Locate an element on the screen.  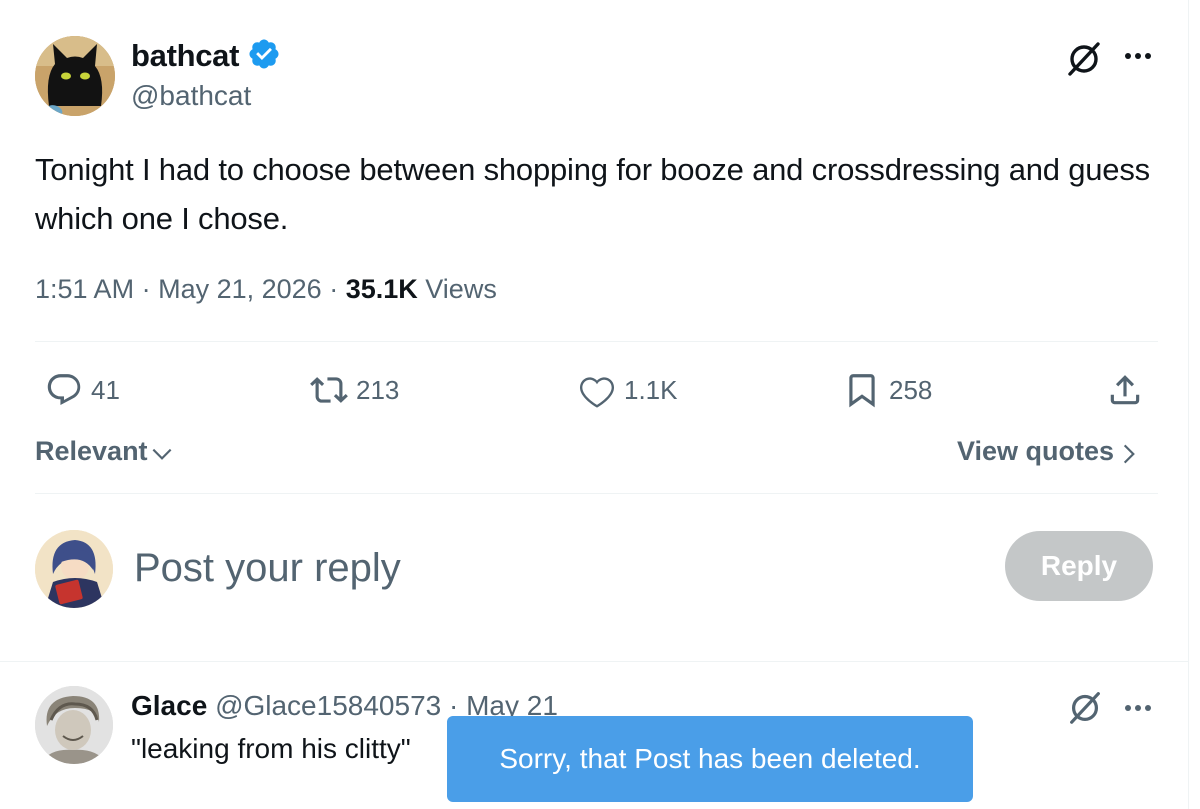
view-quotes-link: View quotes is located at coordinates (1048, 451).